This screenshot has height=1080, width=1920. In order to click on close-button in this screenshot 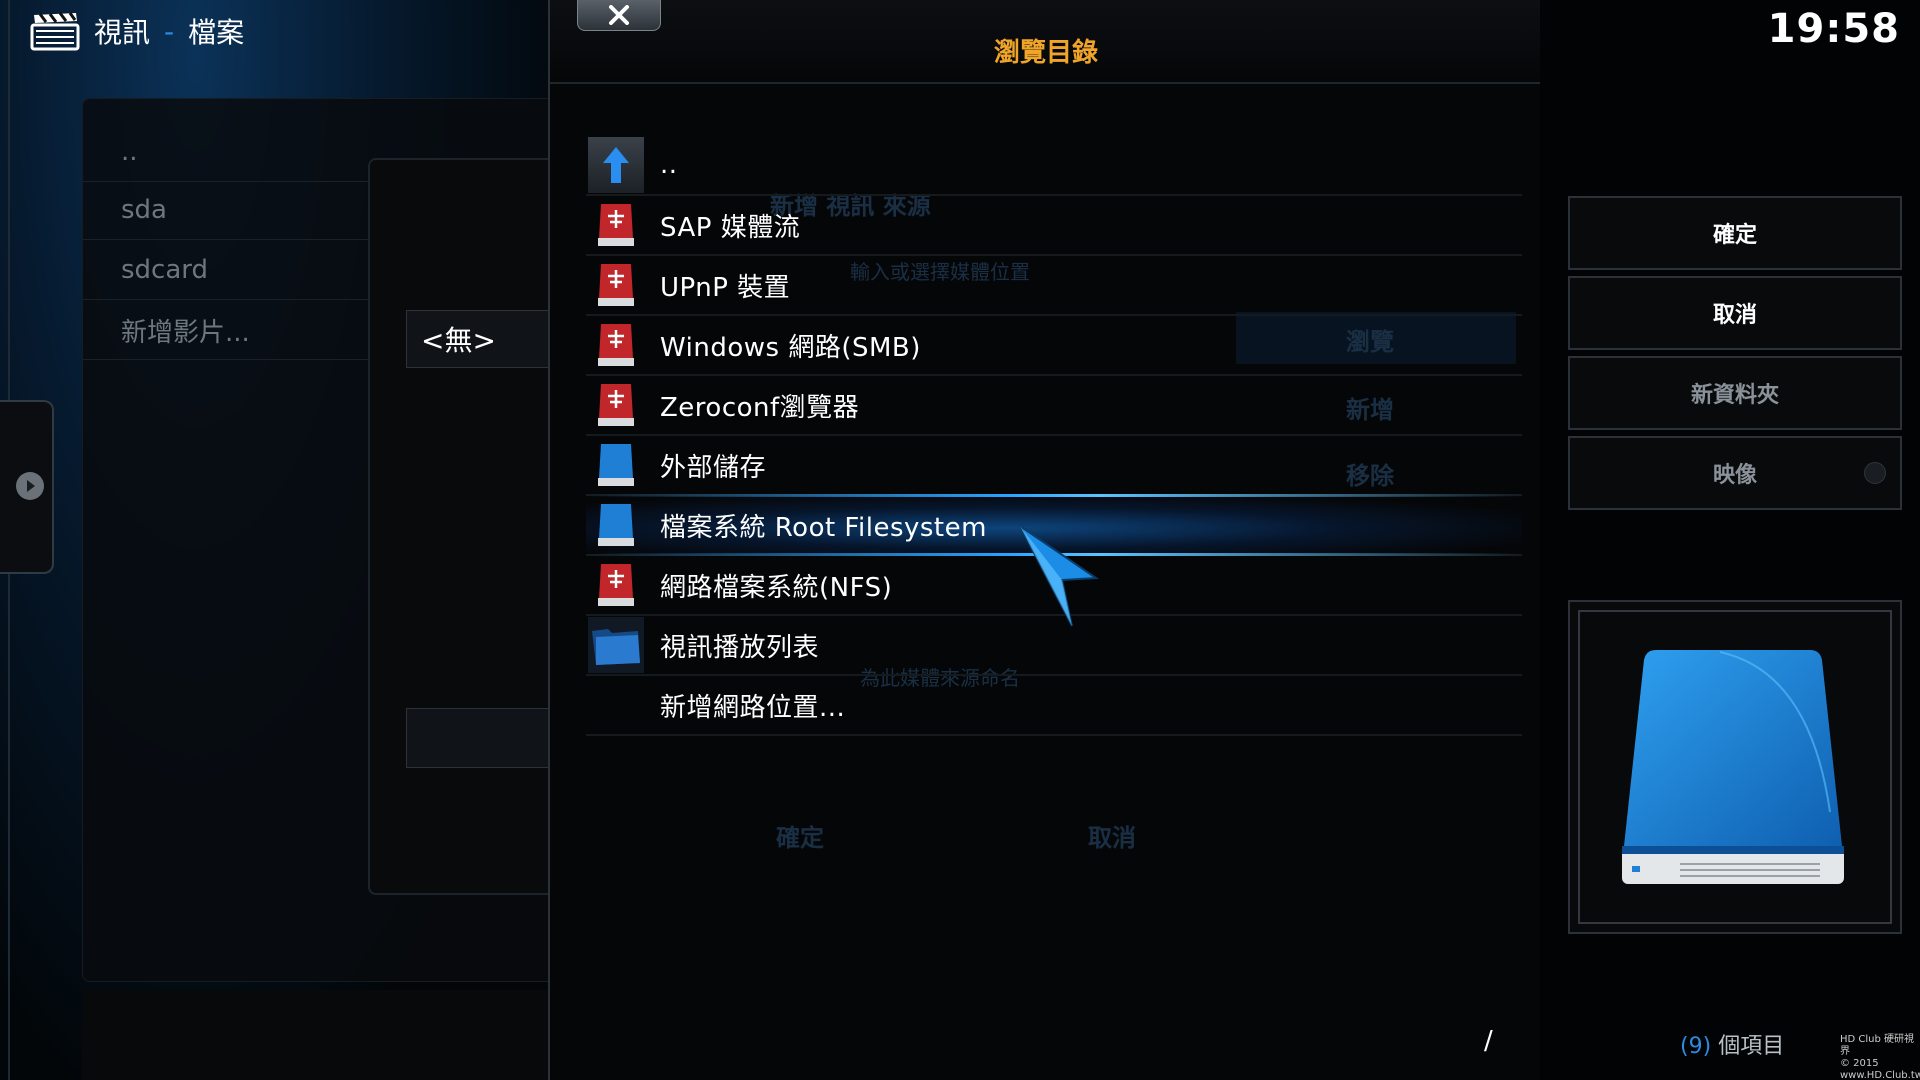, I will do `click(619, 15)`.